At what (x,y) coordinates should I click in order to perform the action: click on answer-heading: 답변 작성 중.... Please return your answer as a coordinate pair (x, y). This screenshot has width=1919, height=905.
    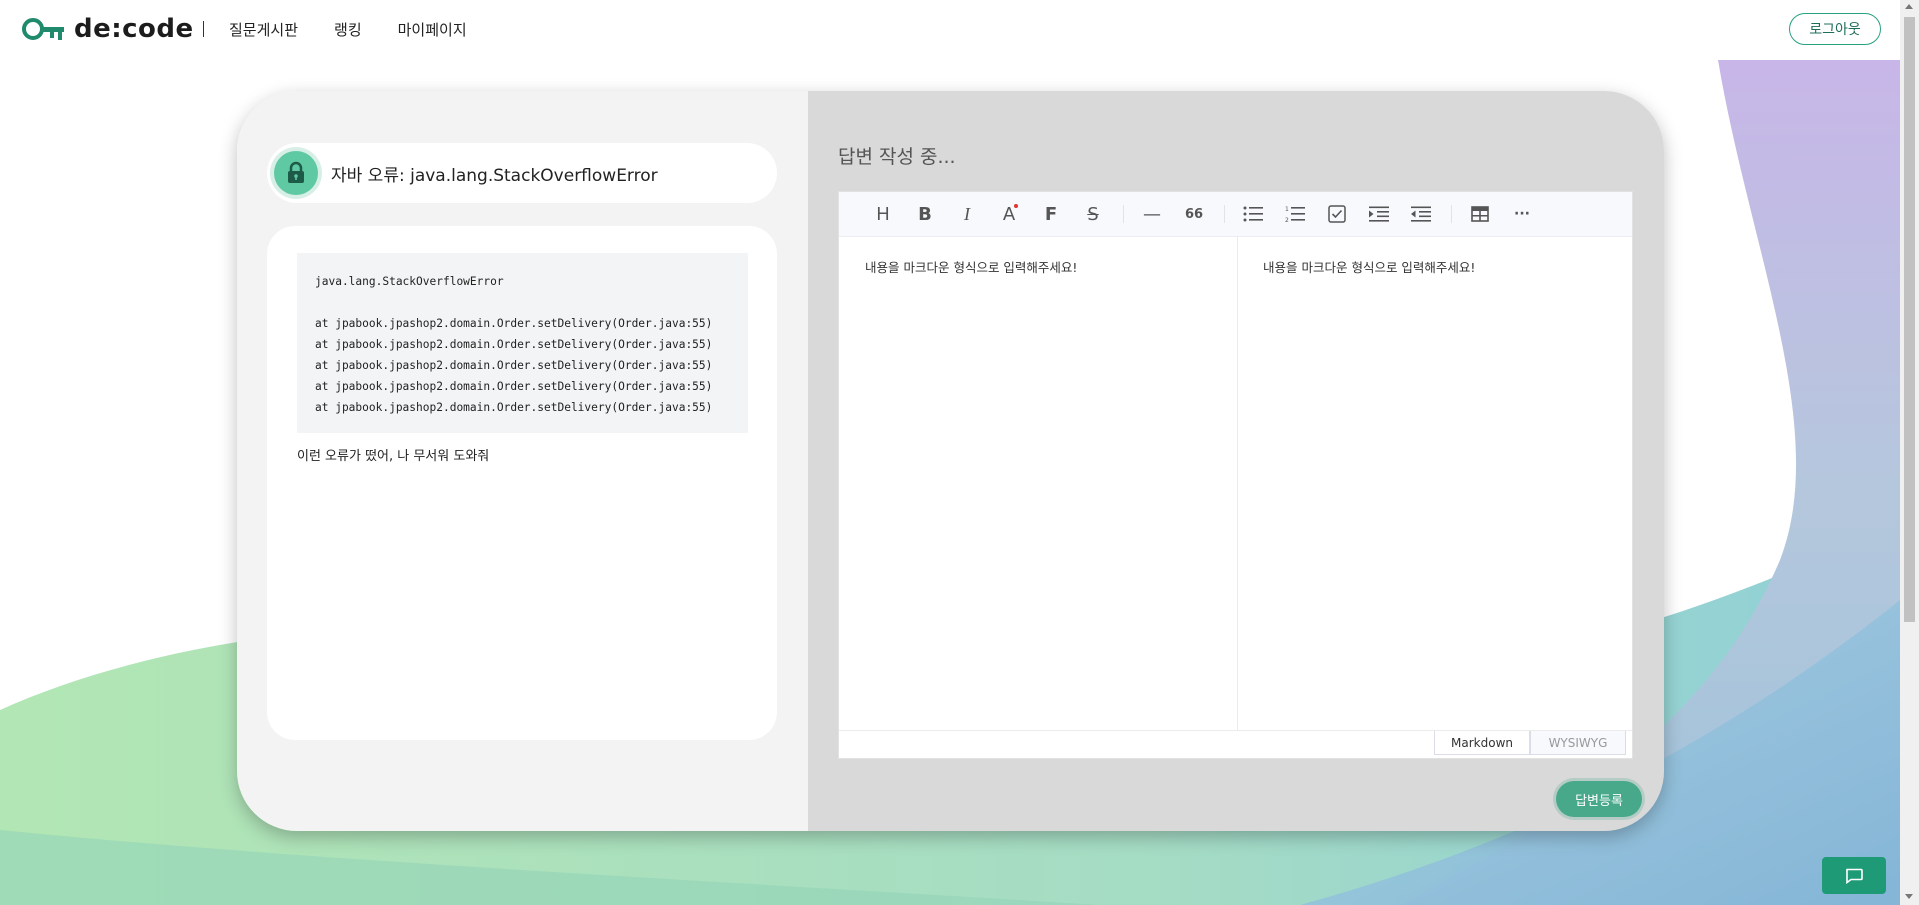
    Looking at the image, I should click on (897, 157).